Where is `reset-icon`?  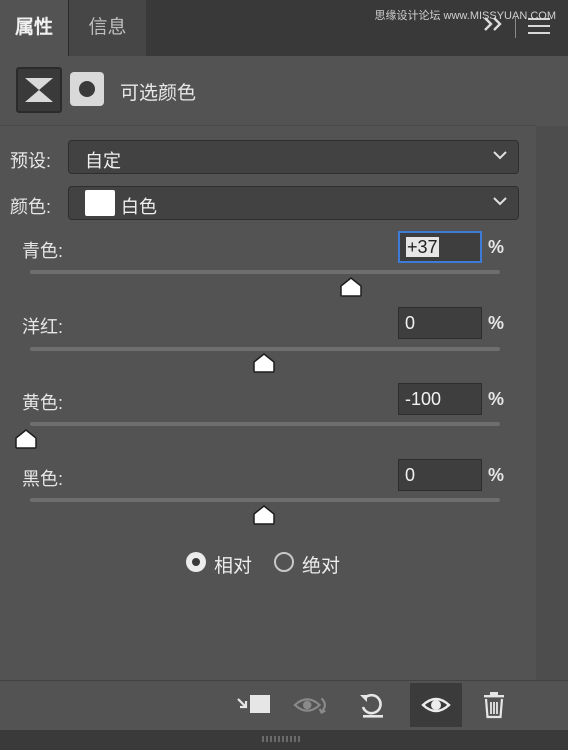
reset-icon is located at coordinates (372, 705).